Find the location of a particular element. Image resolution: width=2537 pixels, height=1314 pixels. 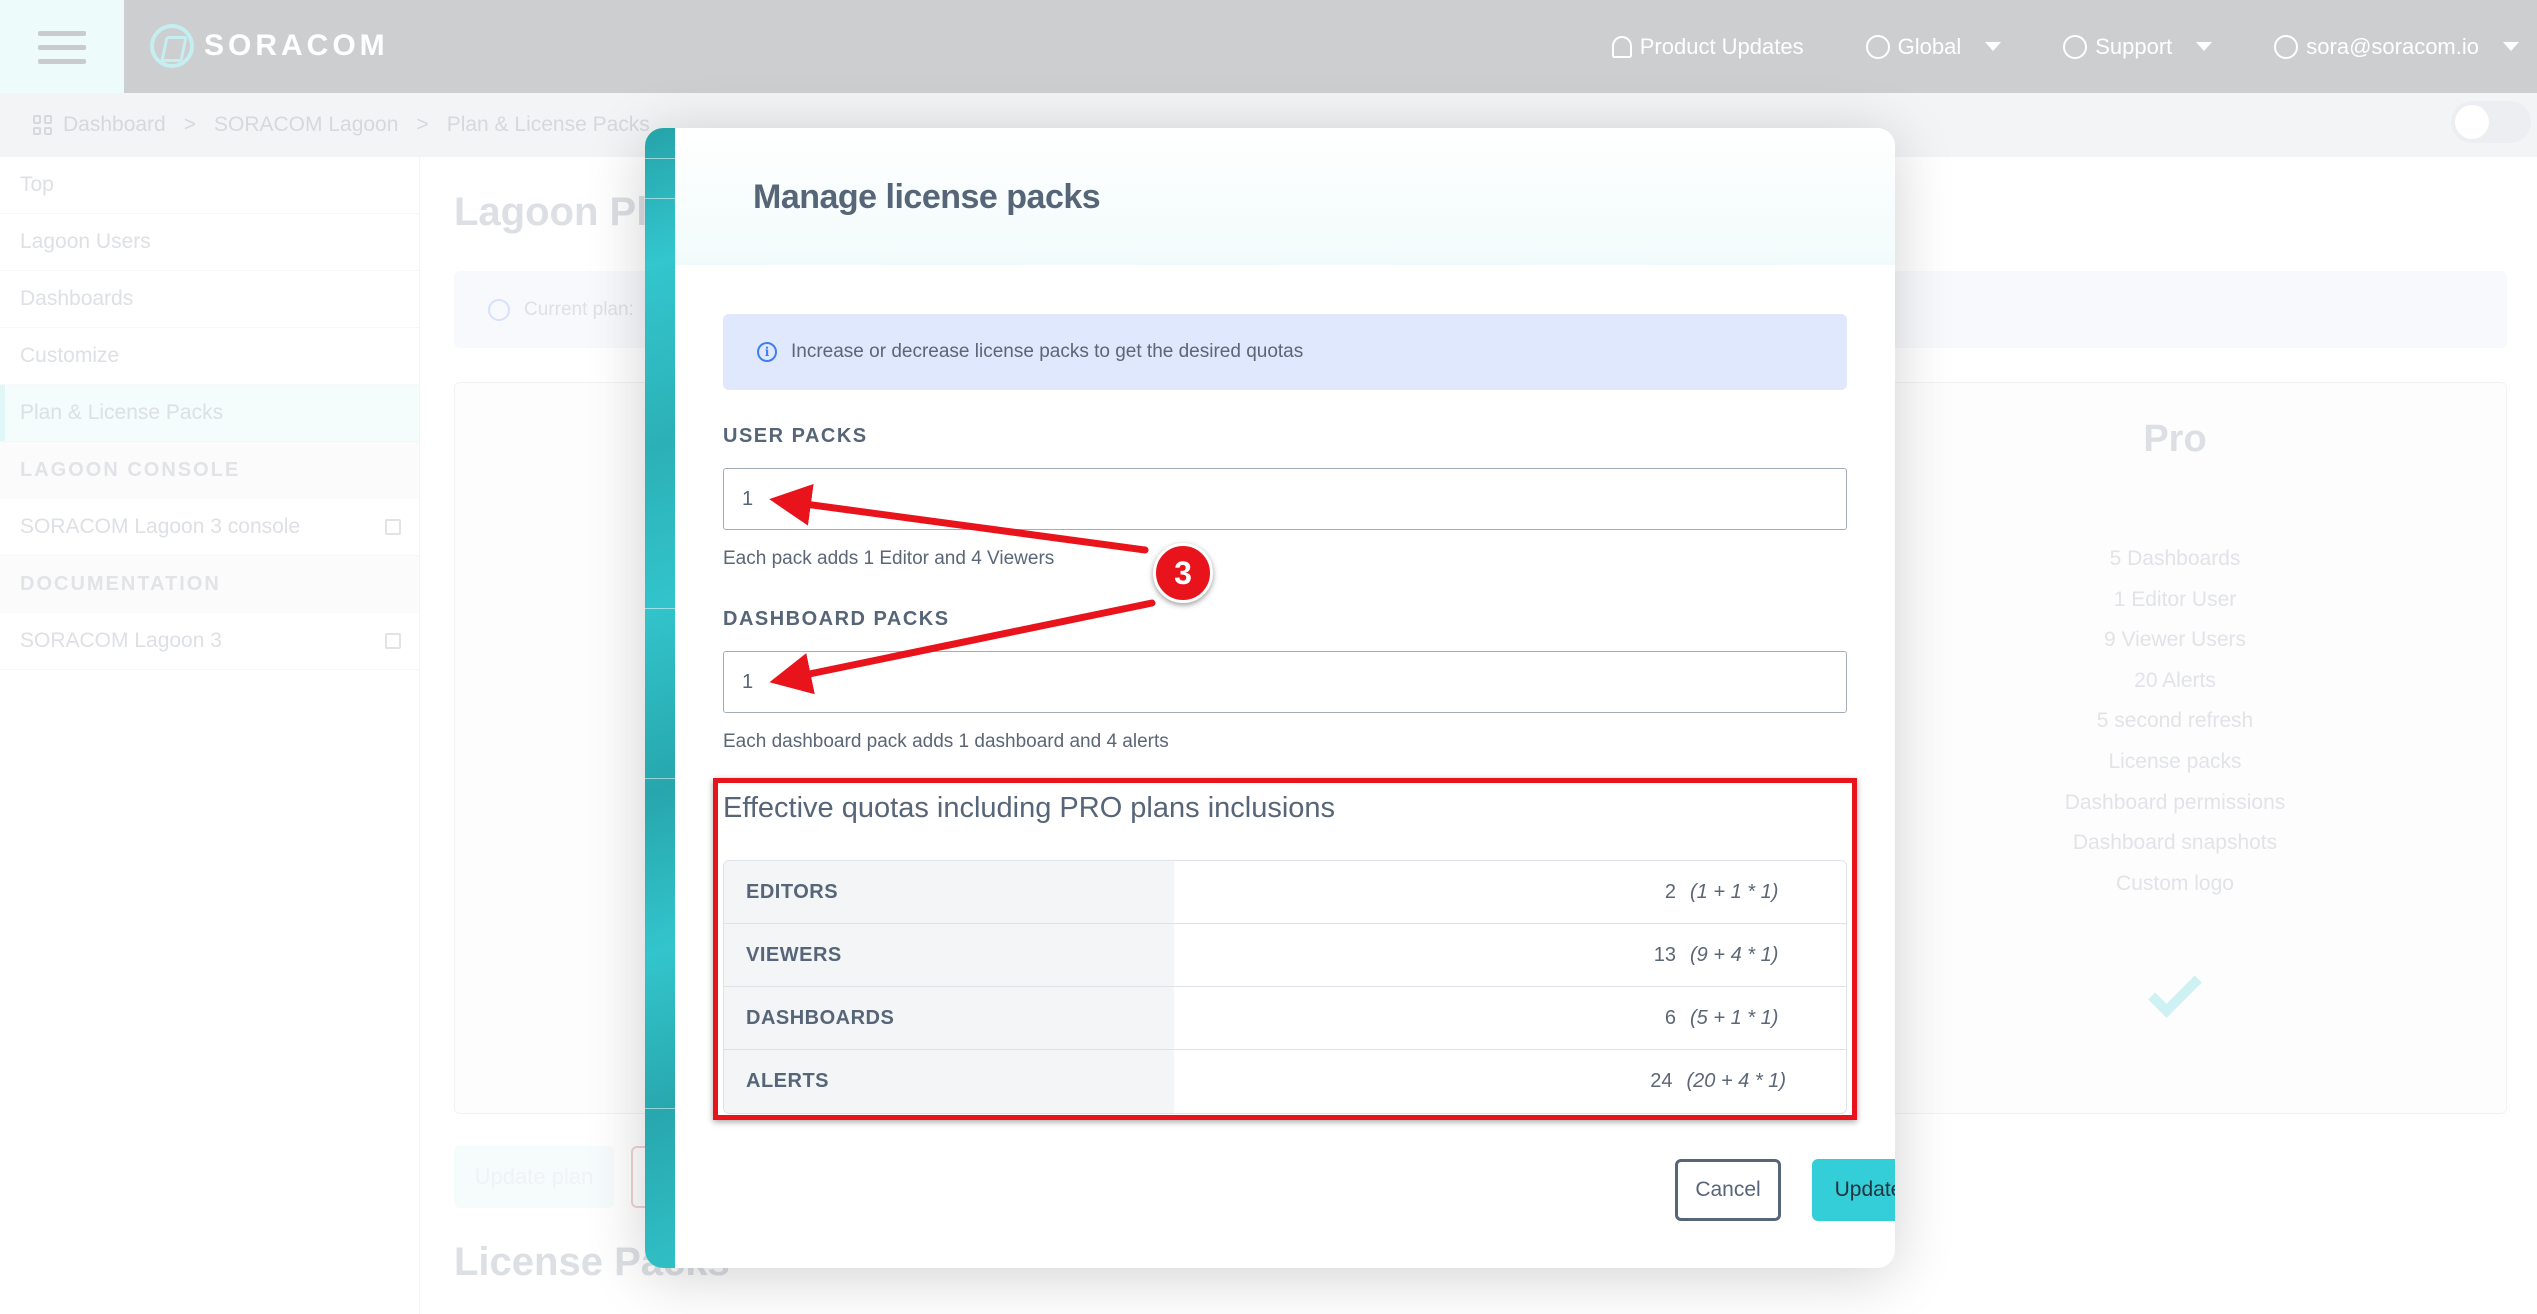

product-updates-link: Product Updates is located at coordinates (1707, 46).